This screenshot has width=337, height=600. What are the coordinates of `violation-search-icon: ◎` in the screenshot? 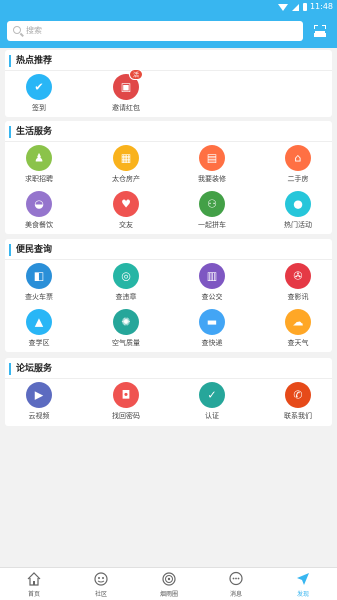 It's located at (126, 276).